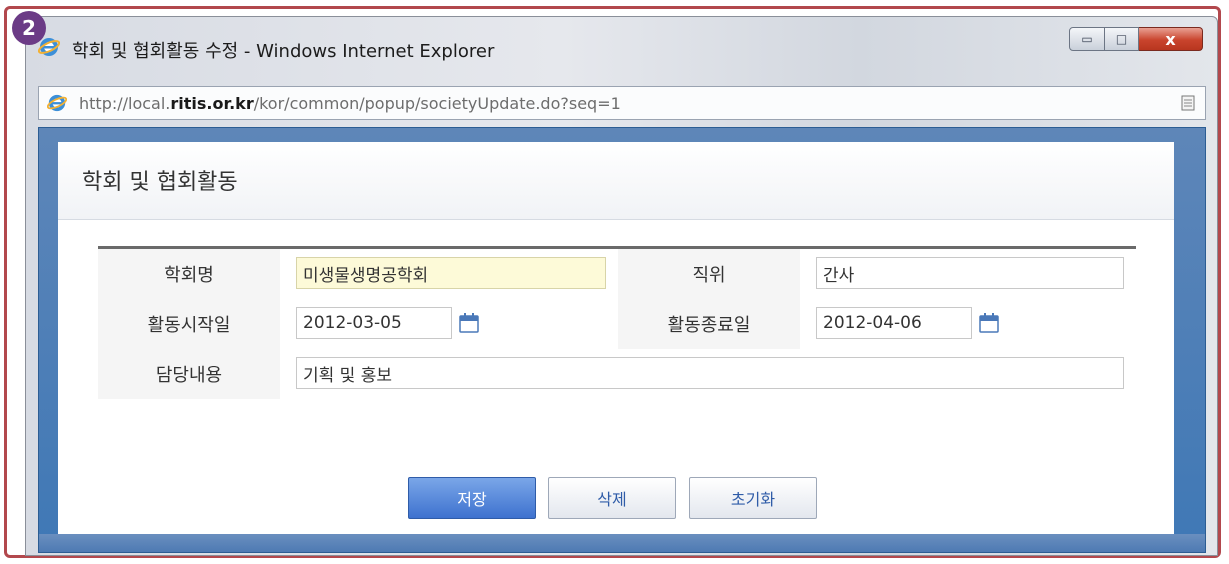 This screenshot has width=1229, height=564. I want to click on close-button: x, so click(1171, 39).